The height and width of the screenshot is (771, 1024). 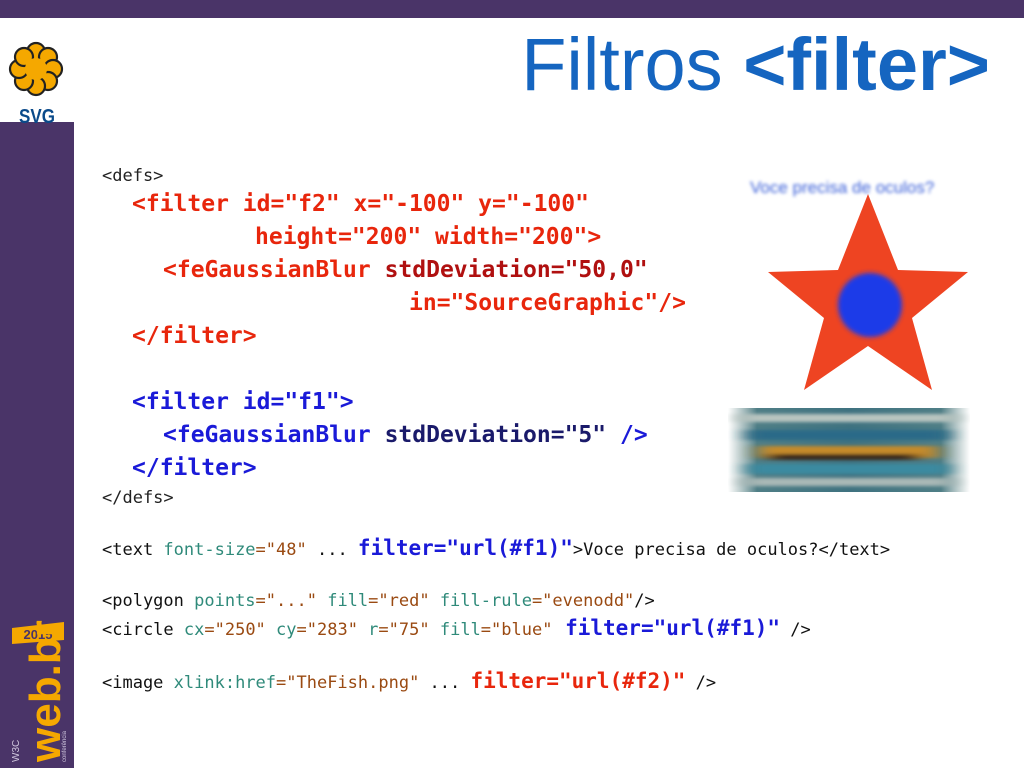 What do you see at coordinates (194, 468) in the screenshot?
I see `code-line-filter-close-f1: </filter>` at bounding box center [194, 468].